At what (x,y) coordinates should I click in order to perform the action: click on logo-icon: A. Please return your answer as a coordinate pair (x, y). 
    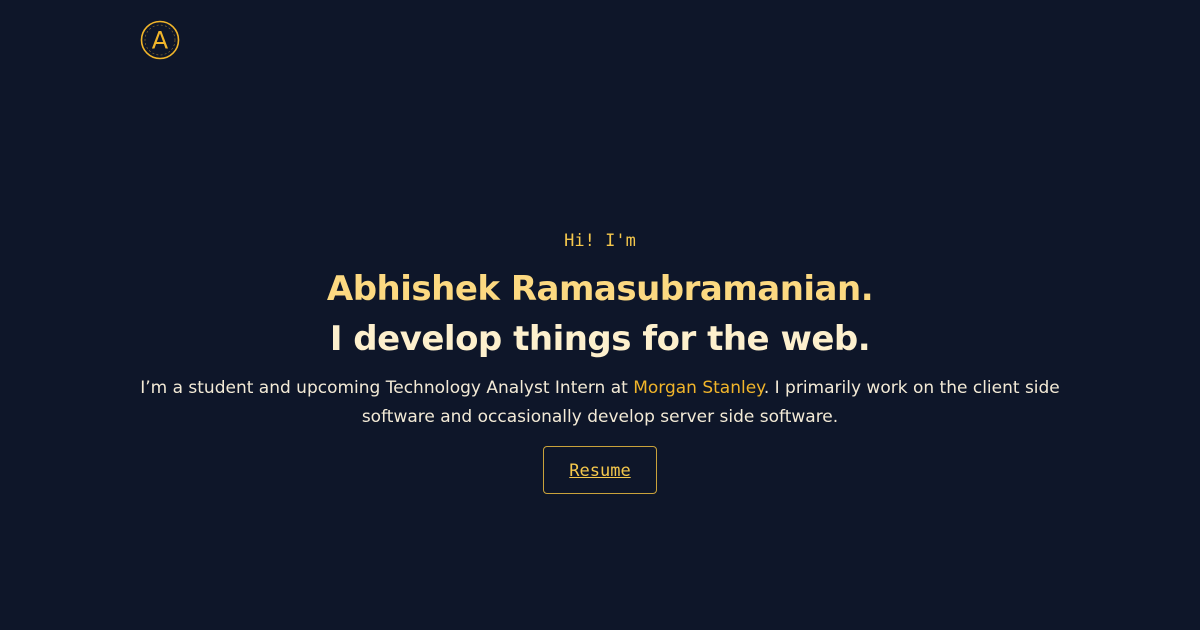
    Looking at the image, I should click on (160, 40).